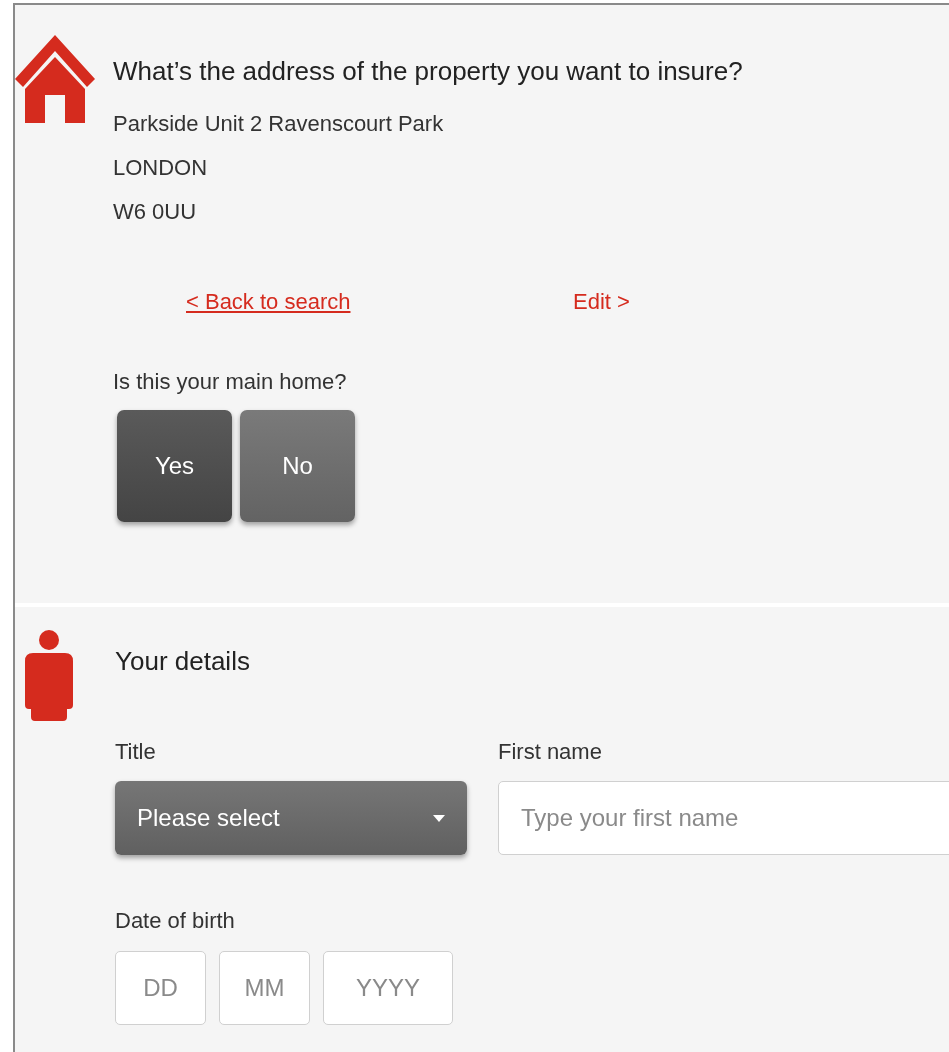 Image resolution: width=949 pixels, height=1052 pixels. What do you see at coordinates (155, 212) in the screenshot?
I see `address-line: W6 0UU` at bounding box center [155, 212].